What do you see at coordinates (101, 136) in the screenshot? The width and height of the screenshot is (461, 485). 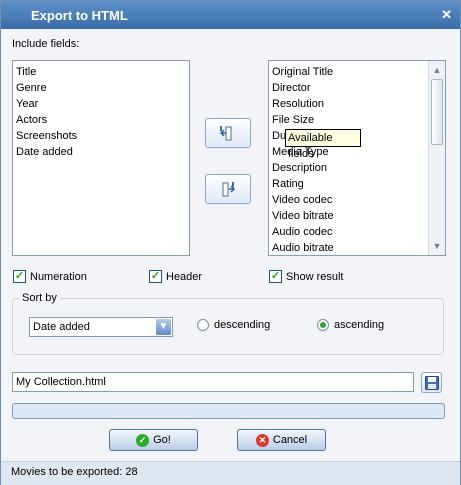 I see `list-item: Screenshots` at bounding box center [101, 136].